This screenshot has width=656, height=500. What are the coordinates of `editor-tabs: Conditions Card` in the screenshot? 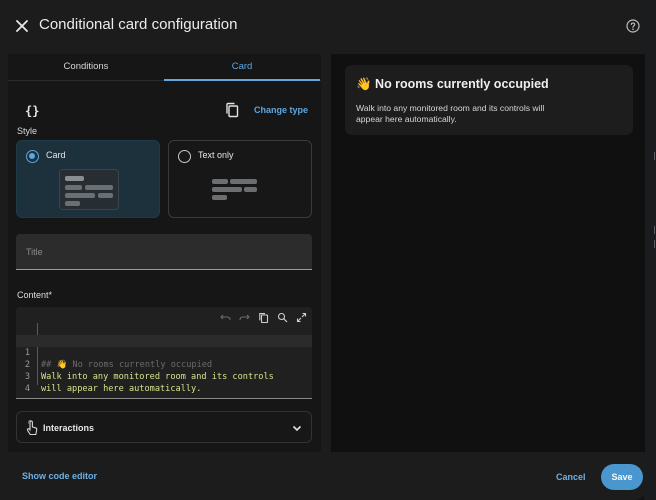 It's located at (164, 67).